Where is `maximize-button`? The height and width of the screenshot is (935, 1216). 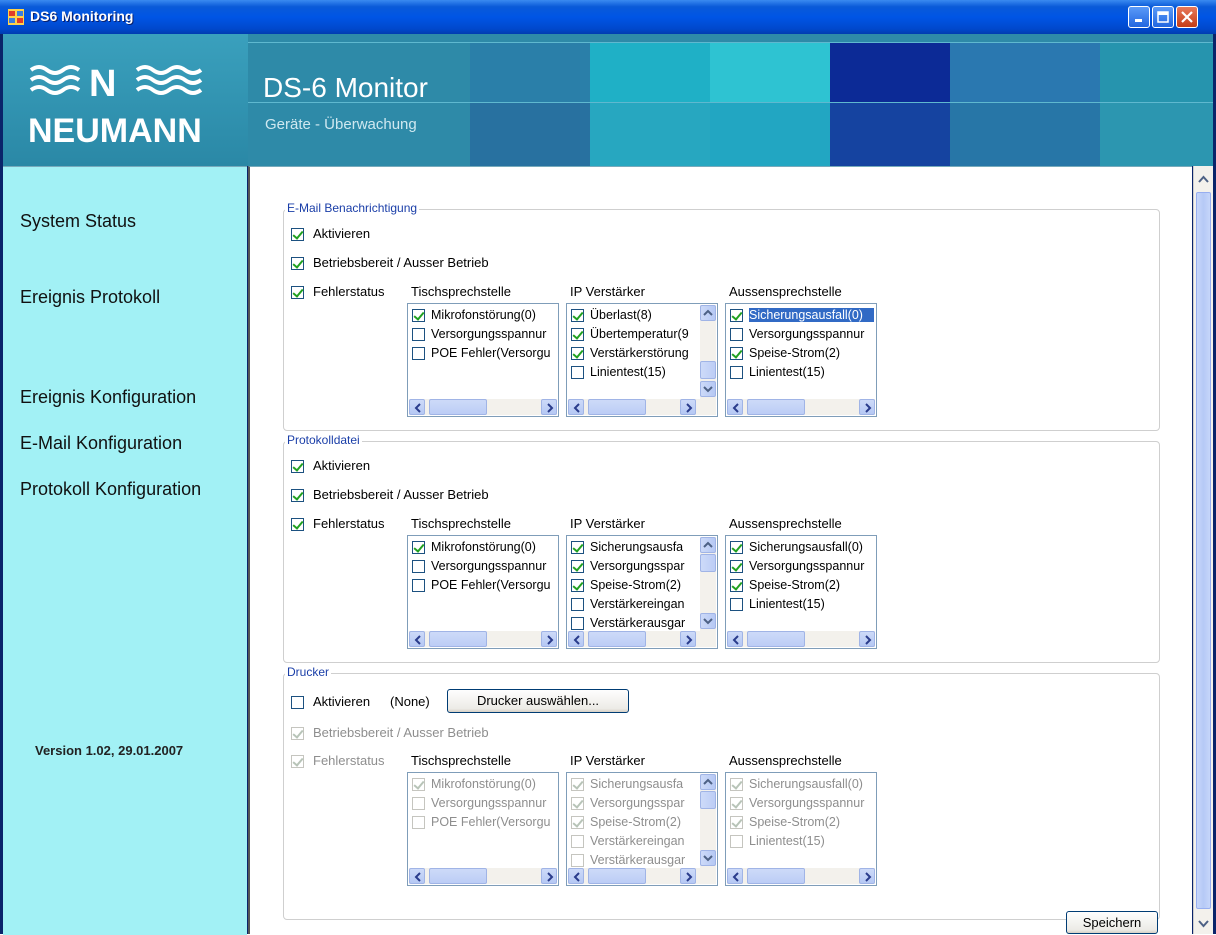
maximize-button is located at coordinates (1163, 17).